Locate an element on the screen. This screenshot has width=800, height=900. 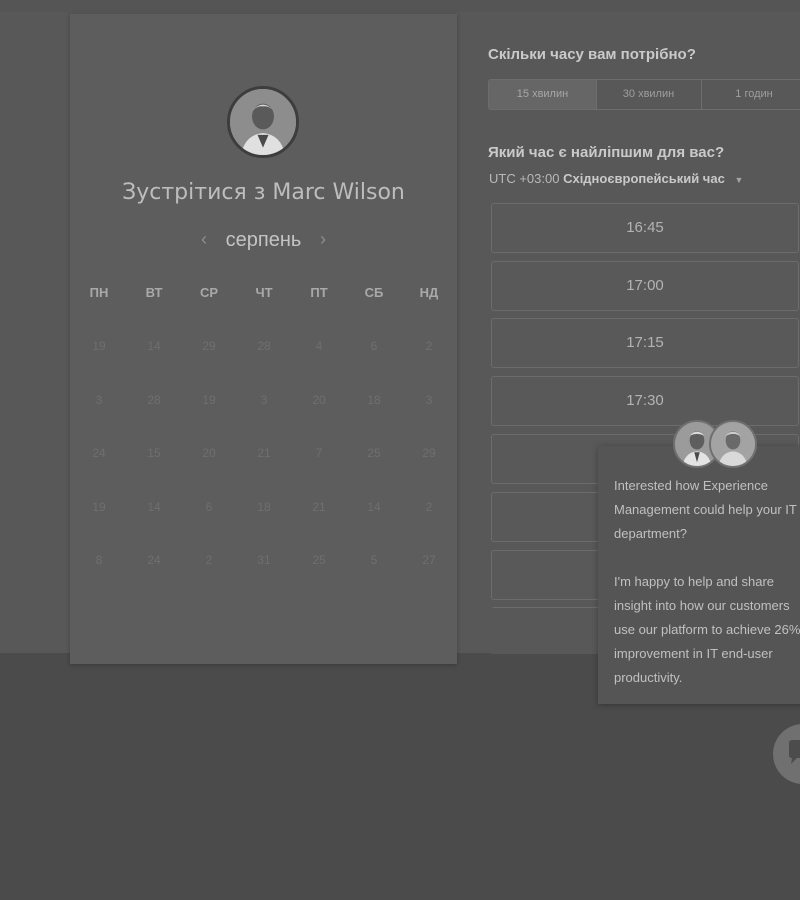
weekday-label: ВТ is located at coordinates (154, 292).